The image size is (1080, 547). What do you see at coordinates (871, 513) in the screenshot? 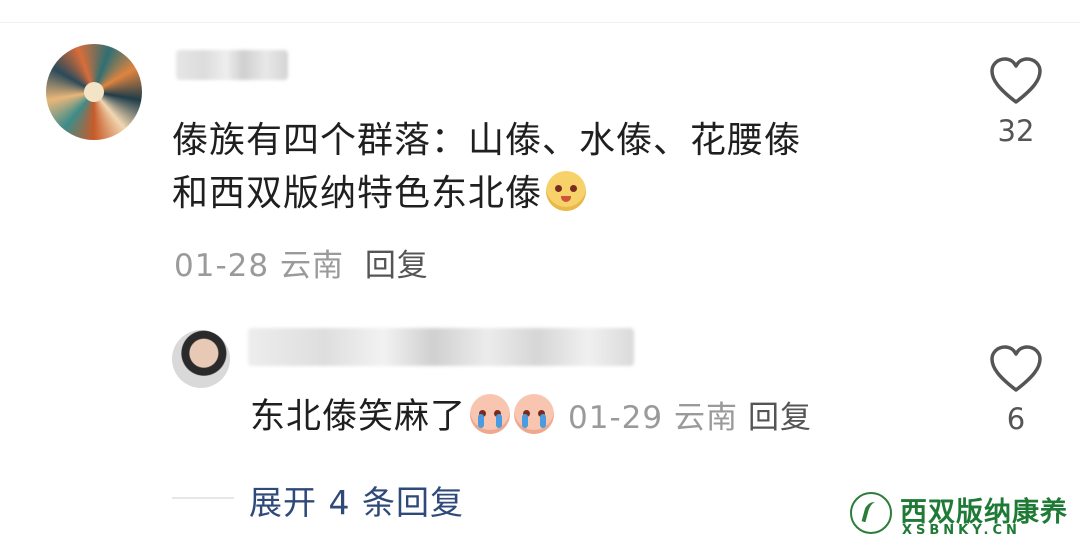
I see `palm-logo-icon` at bounding box center [871, 513].